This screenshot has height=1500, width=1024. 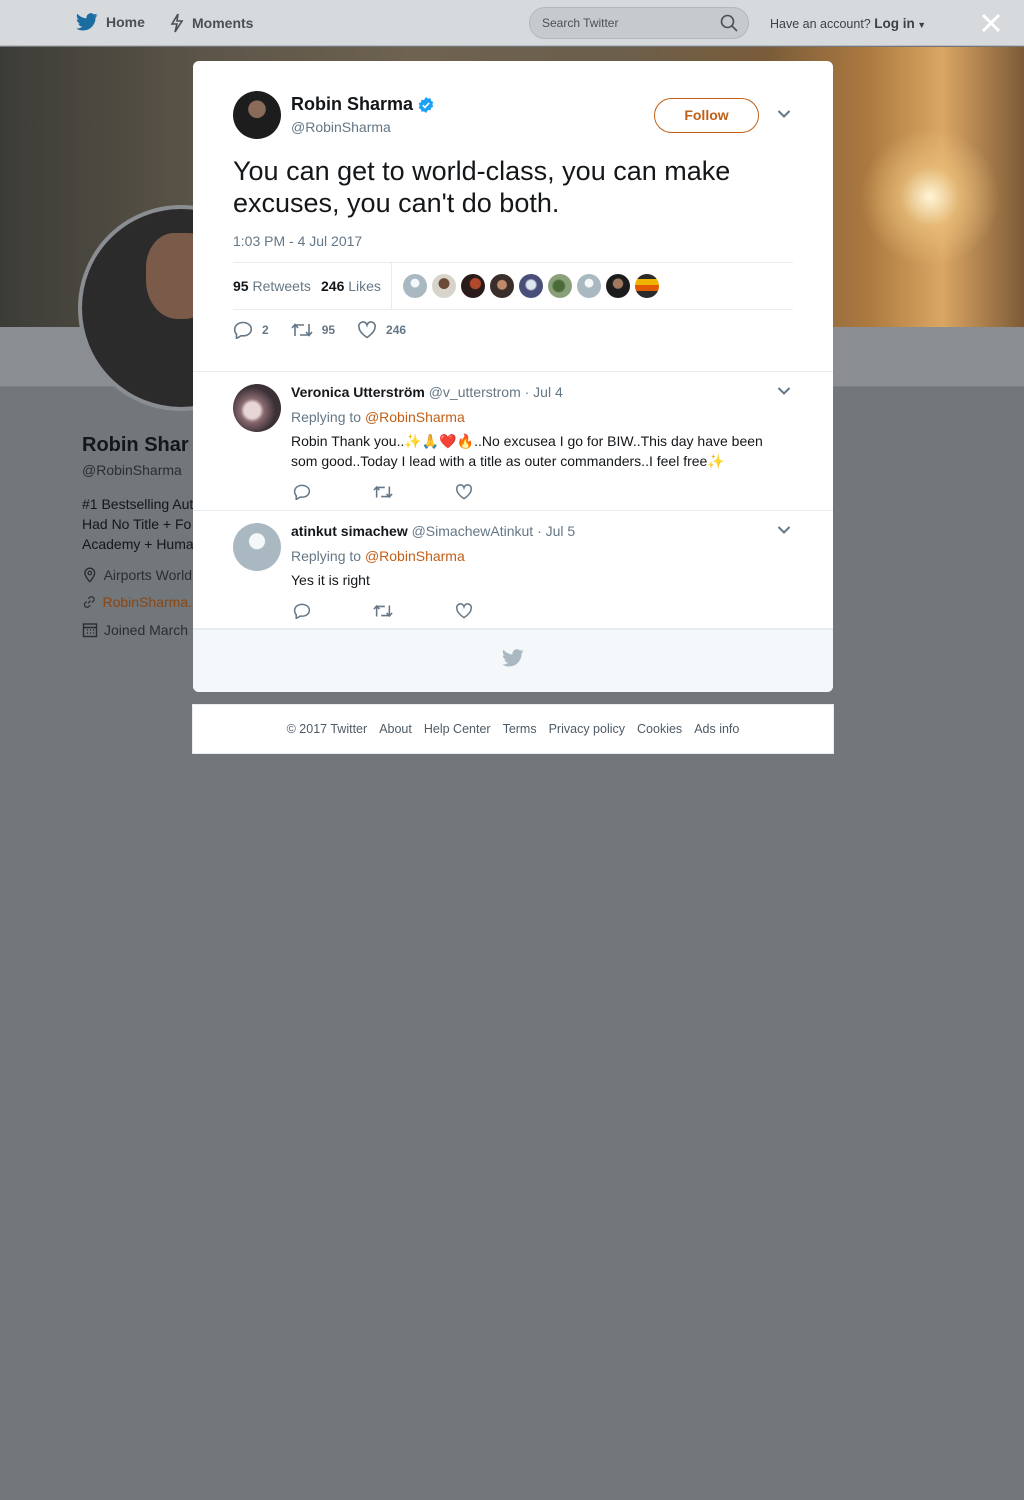 I want to click on search-icon, so click(x=729, y=23).